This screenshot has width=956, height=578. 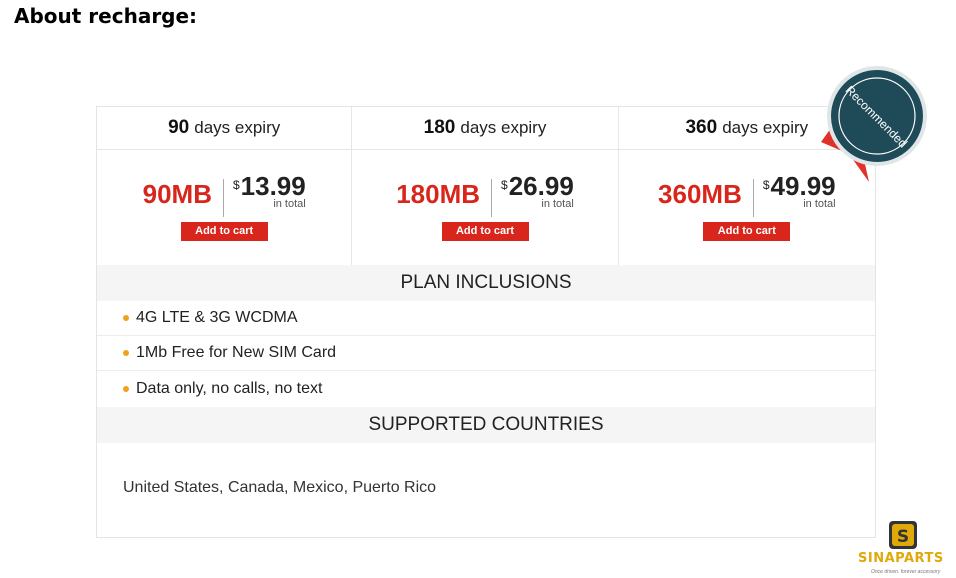 I want to click on recommended-badge: Recommended, so click(x=876, y=124).